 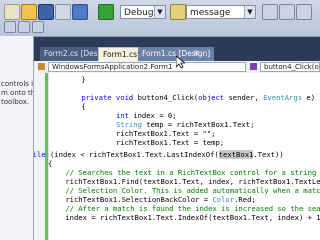 What do you see at coordinates (106, 12) in the screenshot?
I see `start-debug-icon` at bounding box center [106, 12].